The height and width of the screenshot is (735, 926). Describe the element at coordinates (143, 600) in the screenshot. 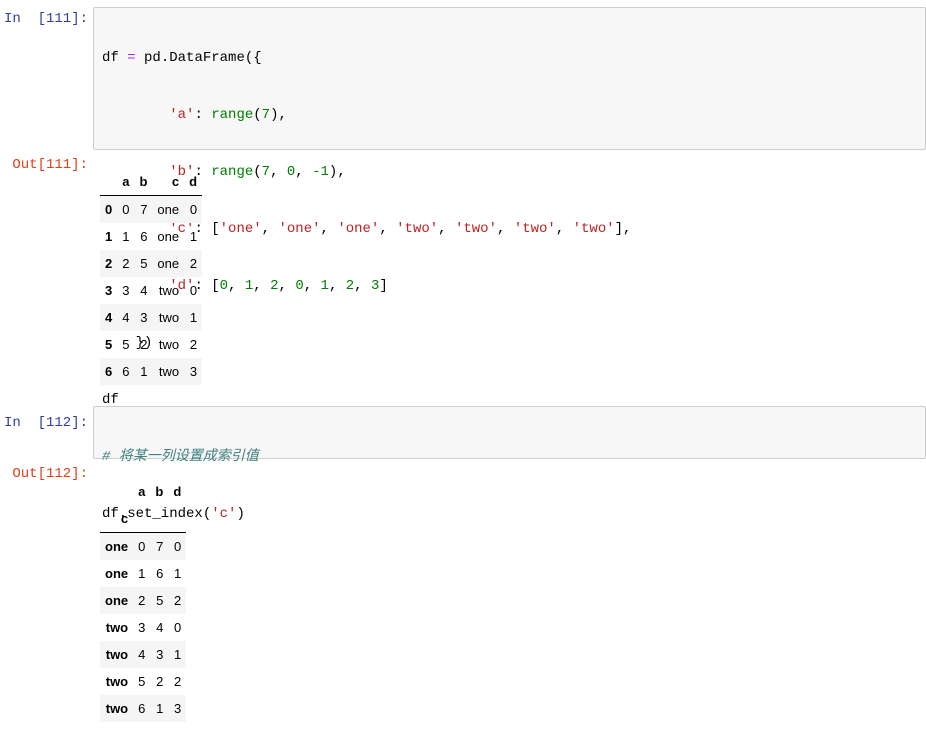

I see `table-row: one 2 5 2` at that location.